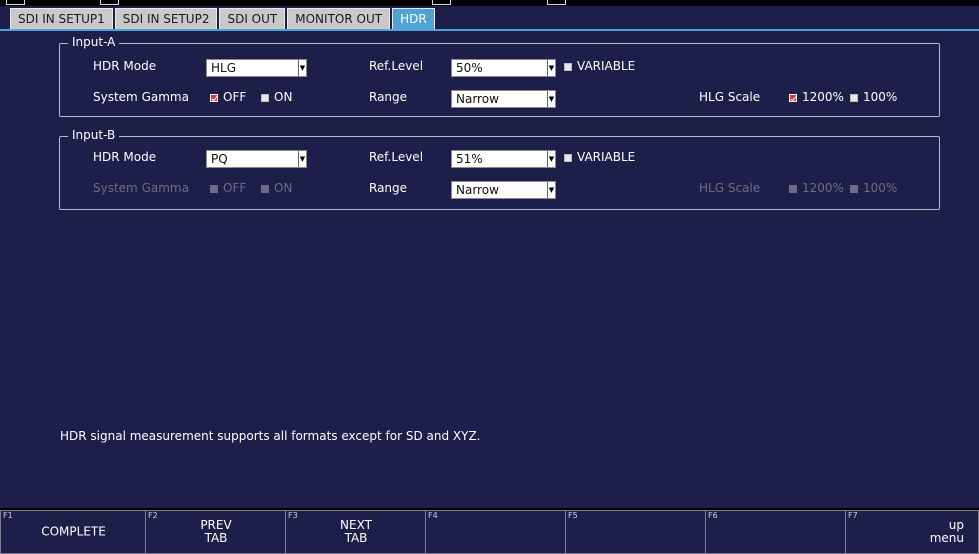 The image size is (979, 554). Describe the element at coordinates (256, 159) in the screenshot. I see `hdr-mode-select: PQ ▼` at that location.